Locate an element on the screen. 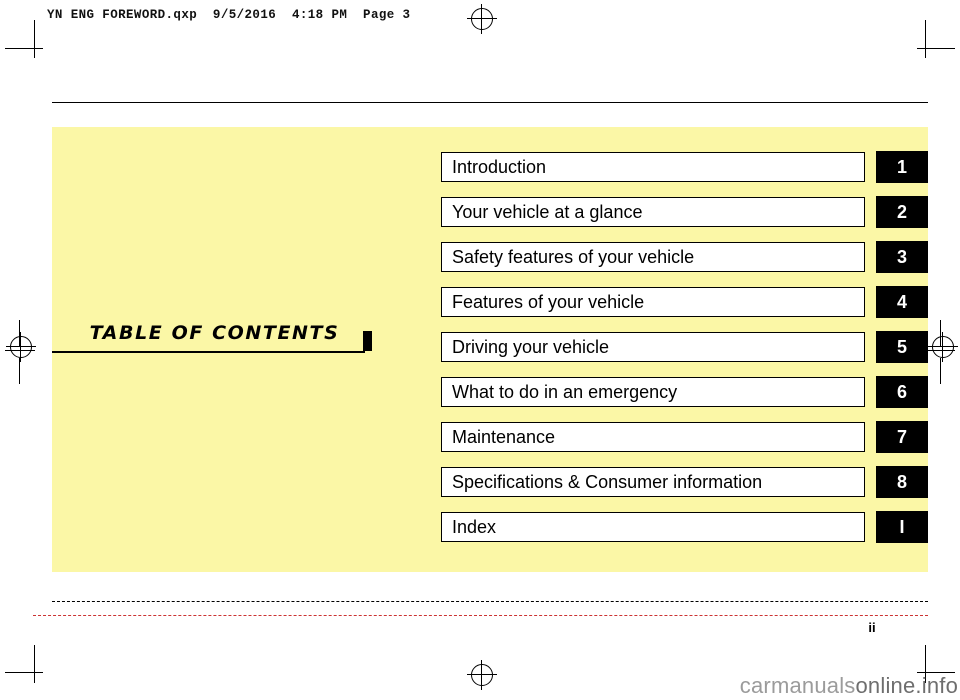 Image resolution: width=960 pixels, height=700 pixels. crop-mark-top-right-vertical is located at coordinates (925, 39).